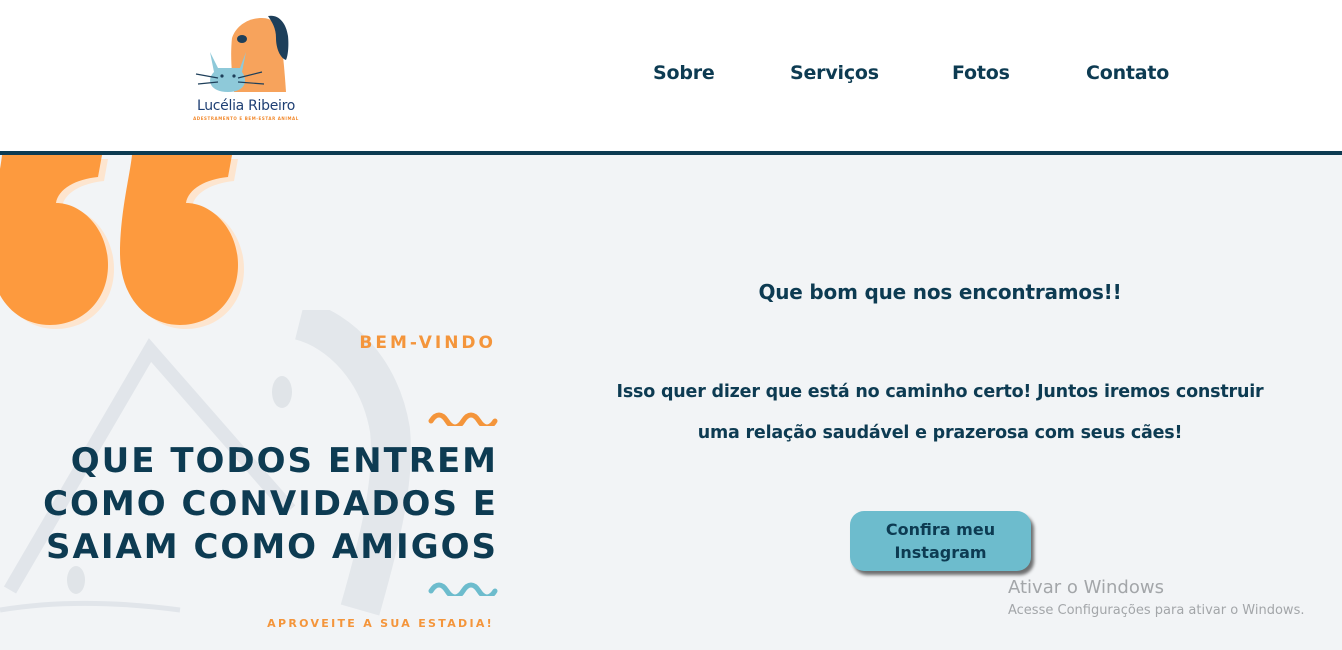 This screenshot has height=650, width=1342. I want to click on headline-line-3: SAIAM COMO AMIGOS, so click(272, 547).